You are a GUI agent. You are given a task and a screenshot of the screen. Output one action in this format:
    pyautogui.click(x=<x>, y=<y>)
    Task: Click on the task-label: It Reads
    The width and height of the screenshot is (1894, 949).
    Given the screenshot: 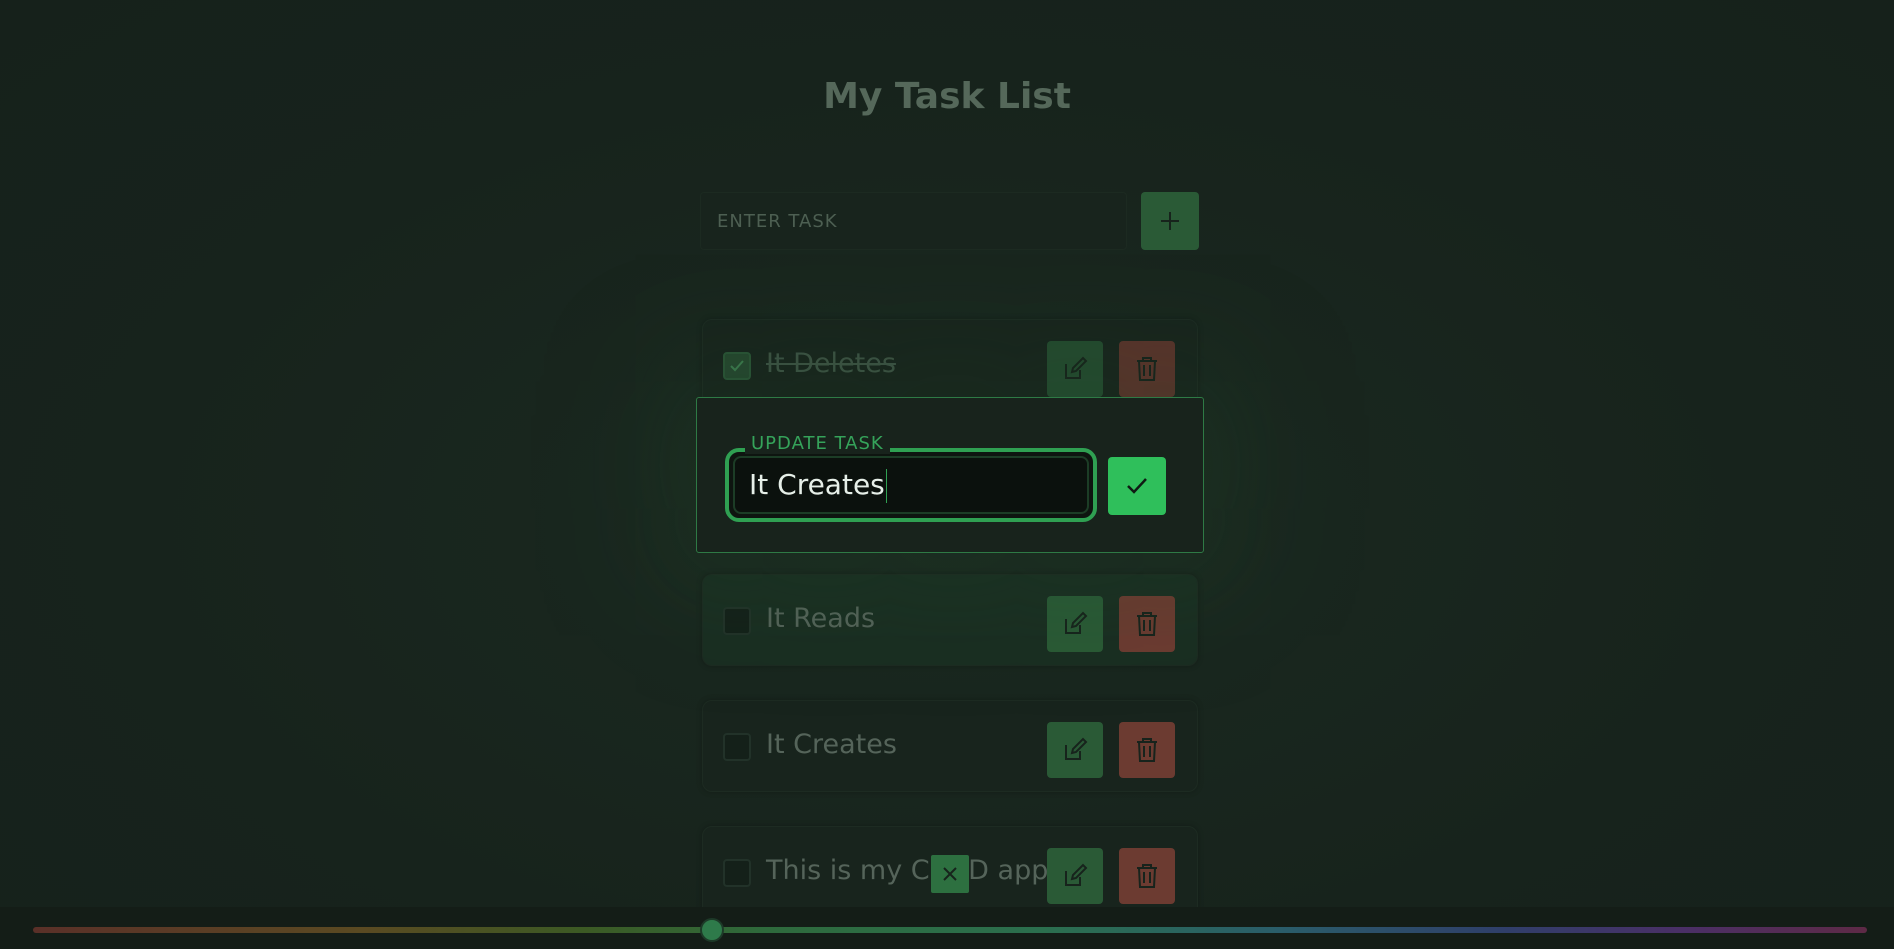 What is the action you would take?
    pyautogui.click(x=821, y=618)
    